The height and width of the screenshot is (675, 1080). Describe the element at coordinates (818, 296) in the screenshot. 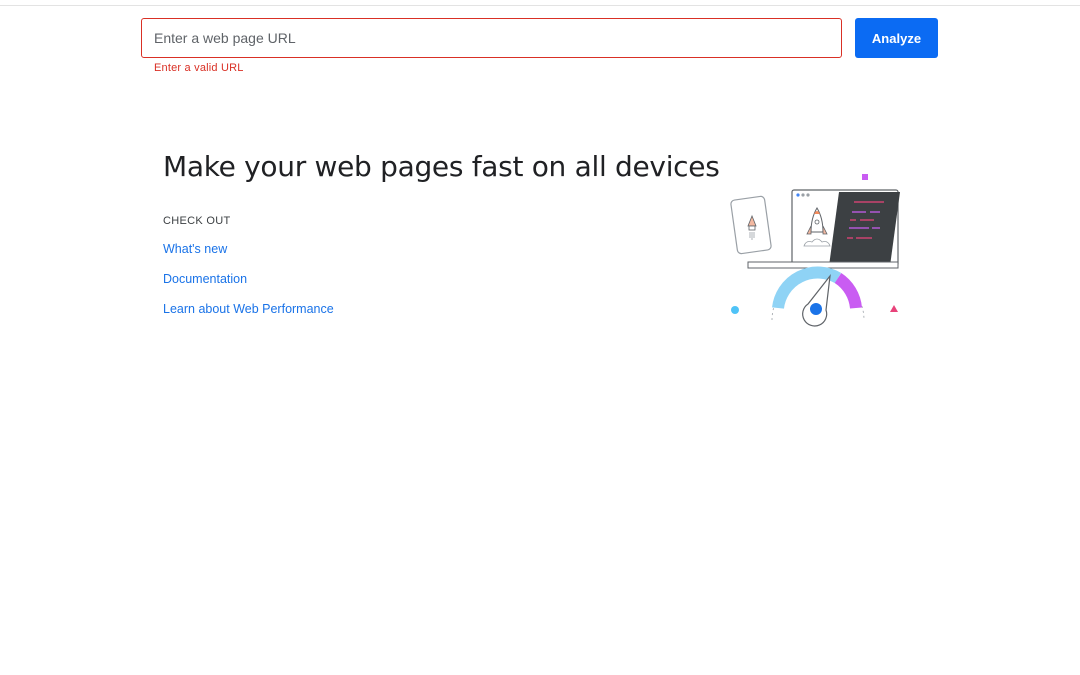

I see `gauge-icon` at that location.